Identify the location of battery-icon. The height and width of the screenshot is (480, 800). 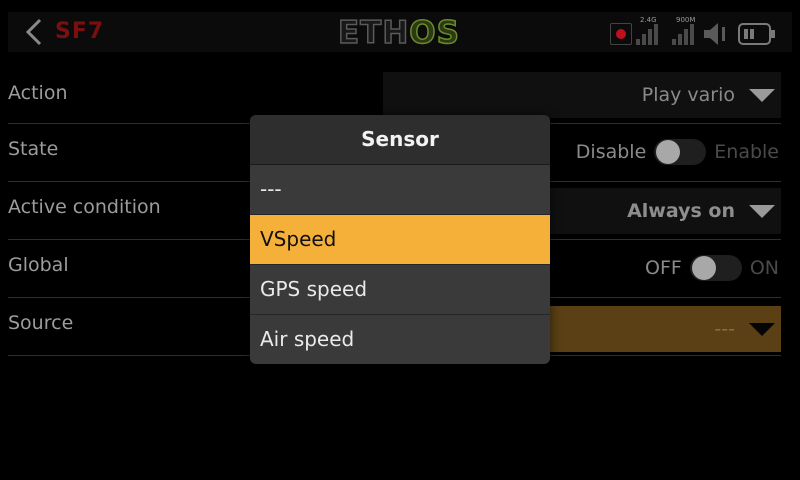
(756, 34).